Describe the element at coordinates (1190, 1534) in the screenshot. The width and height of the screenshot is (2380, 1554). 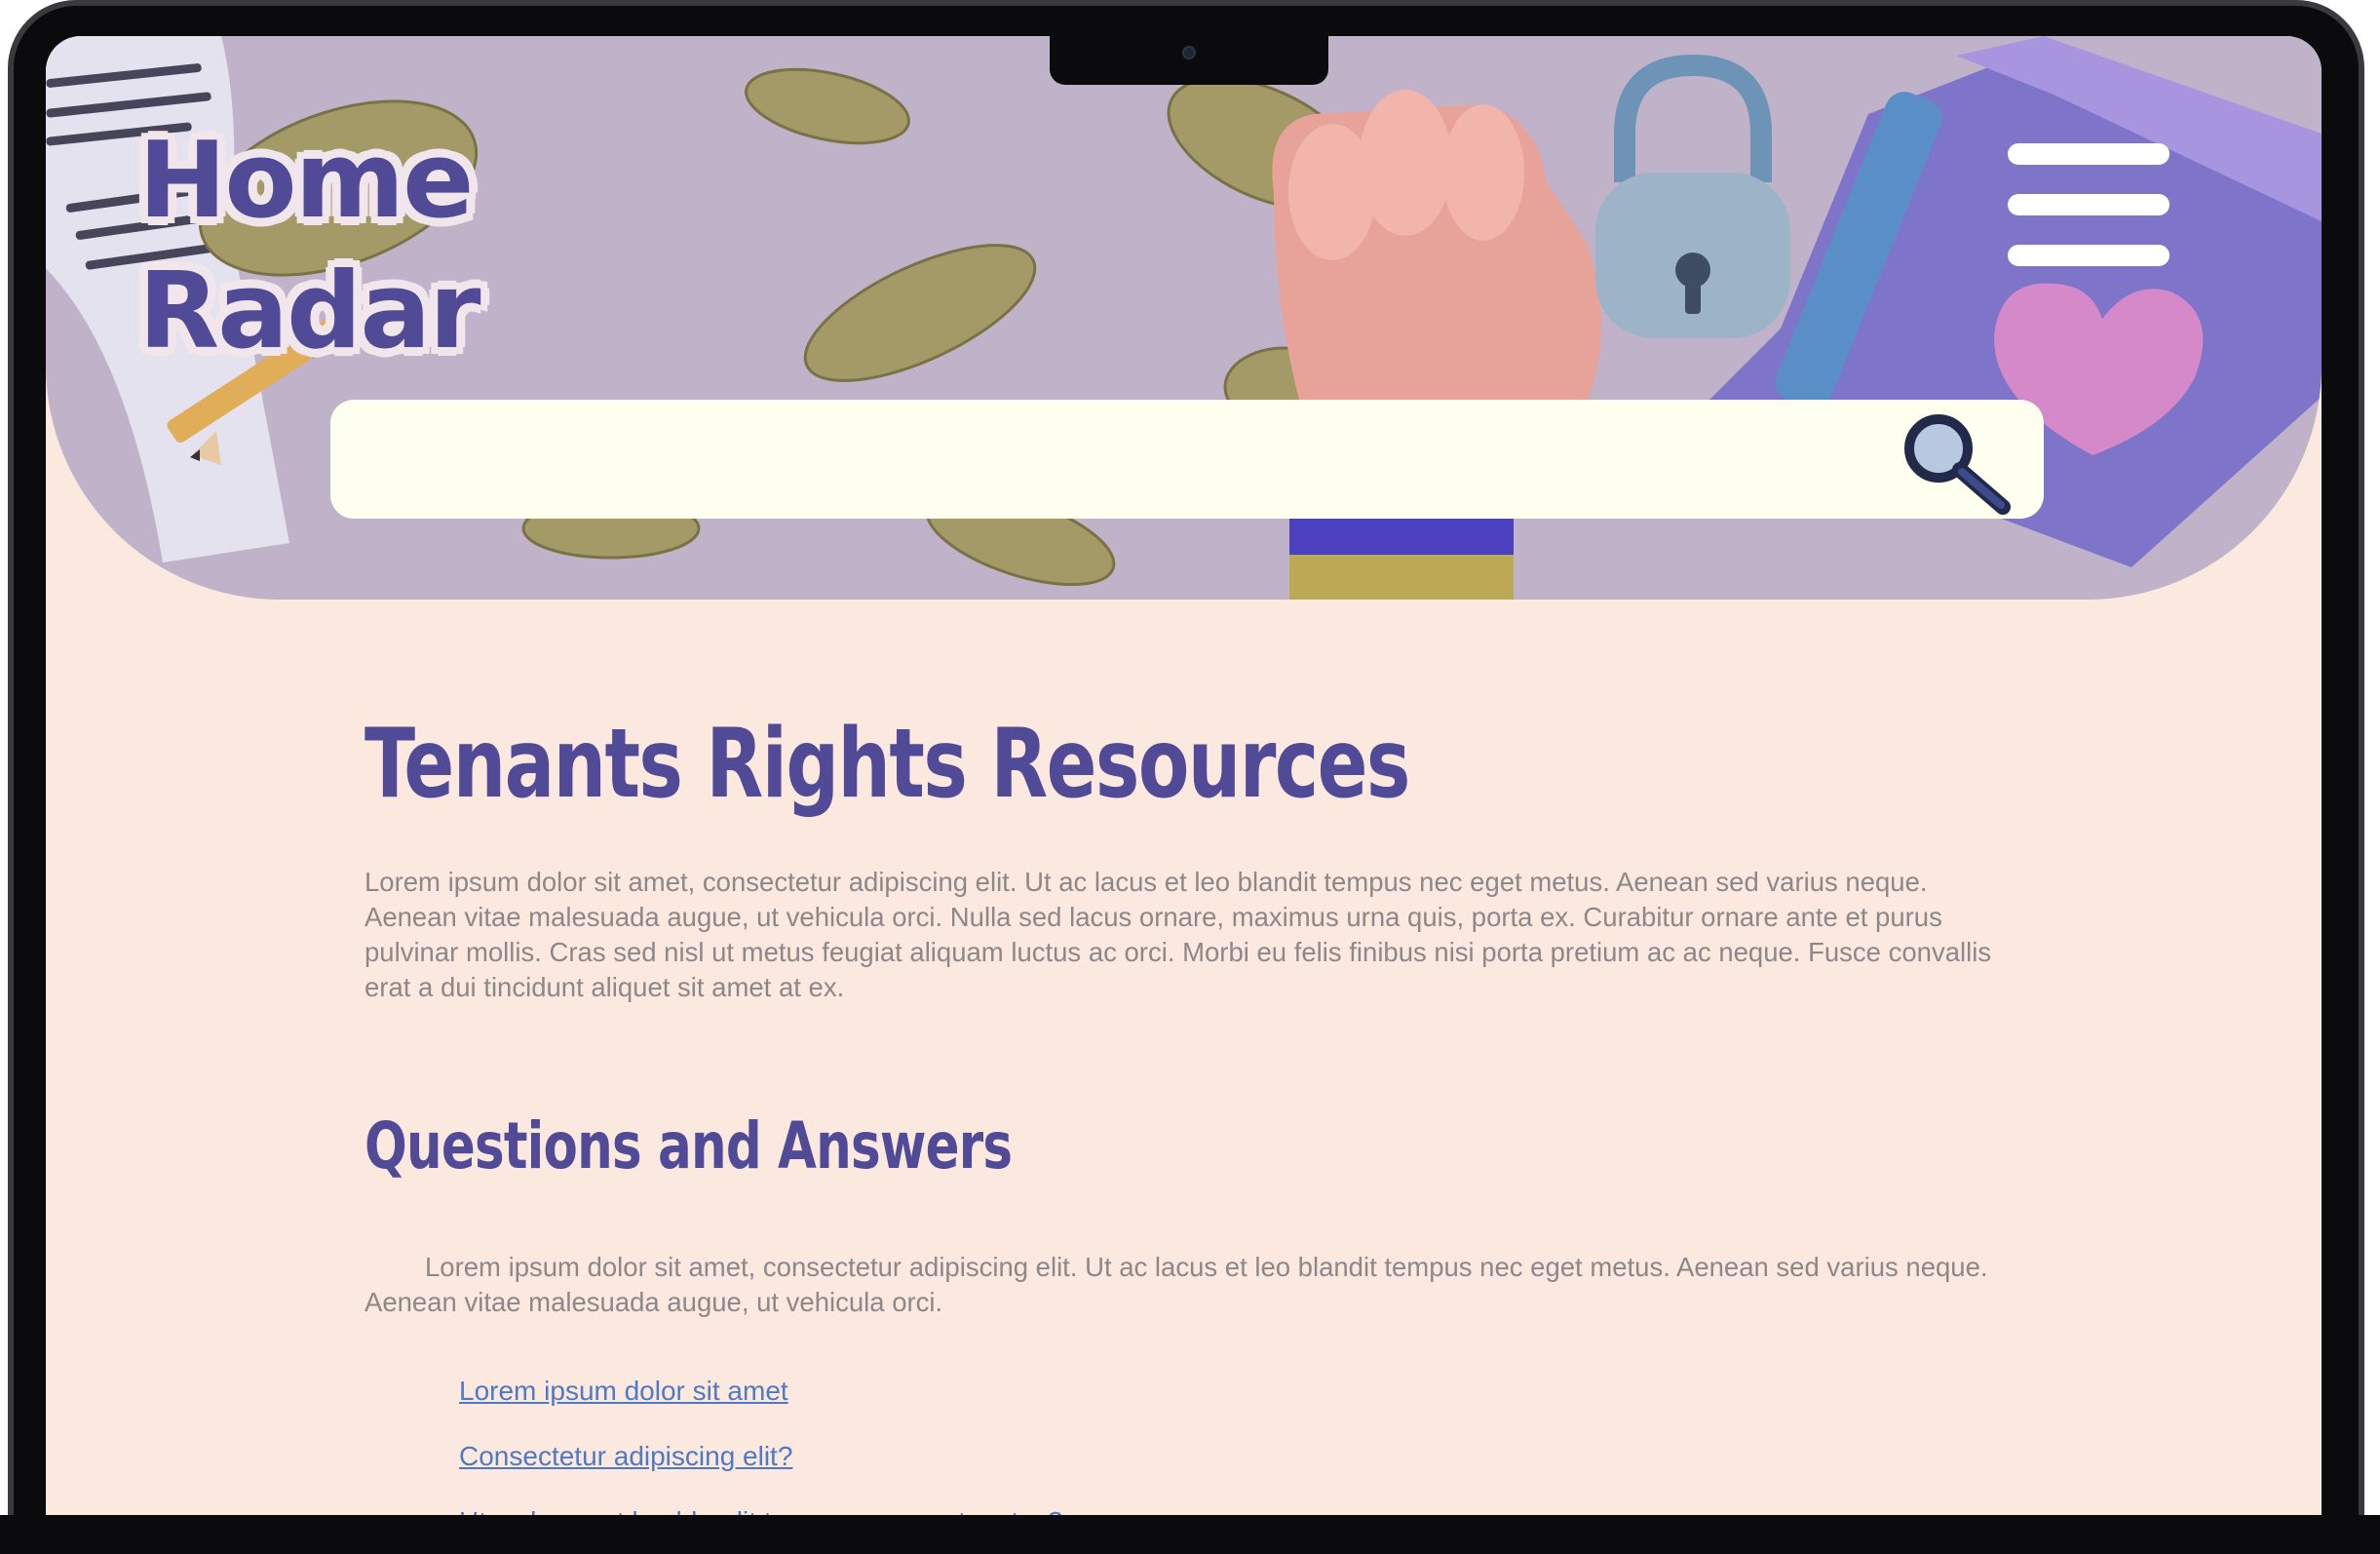
I see `laptop-bottom-bezel` at that location.